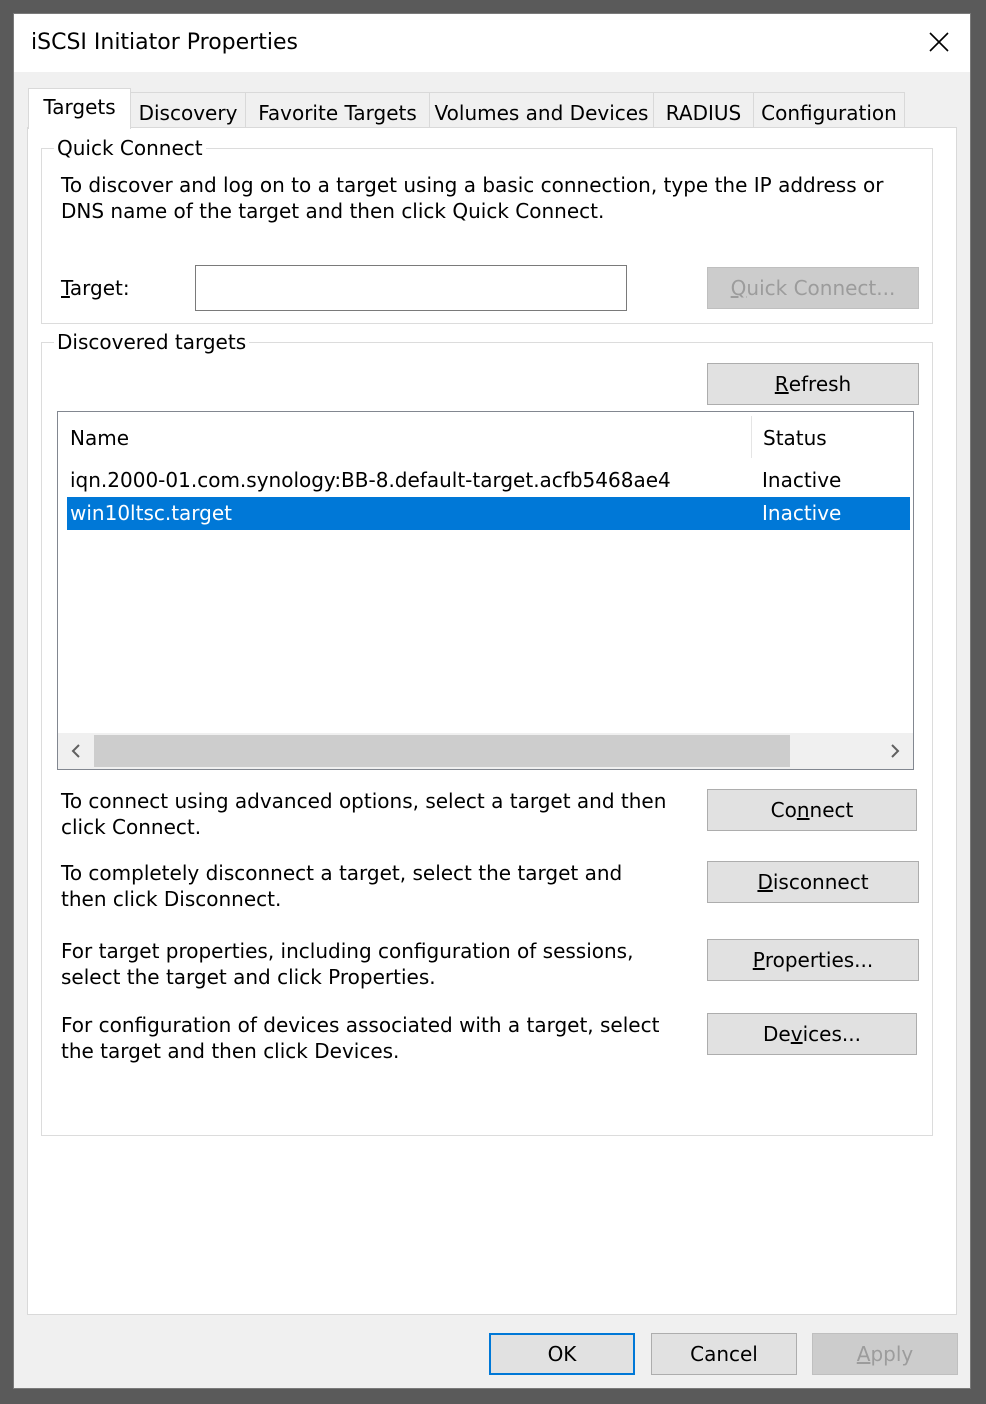 This screenshot has width=986, height=1404. I want to click on tab-label: Discovery, so click(188, 113).